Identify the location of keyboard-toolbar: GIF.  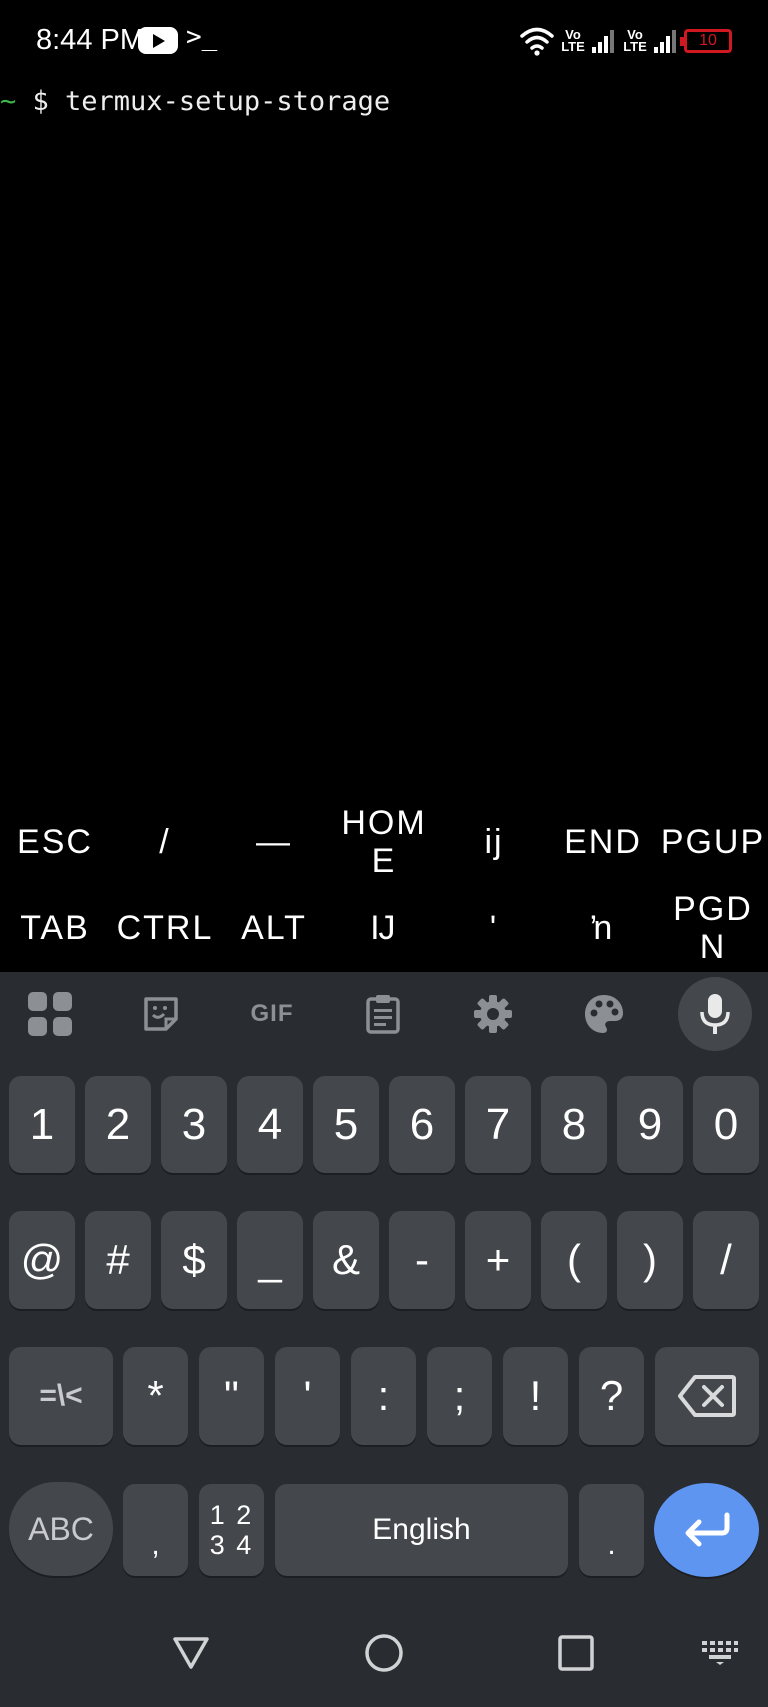
(384, 1014).